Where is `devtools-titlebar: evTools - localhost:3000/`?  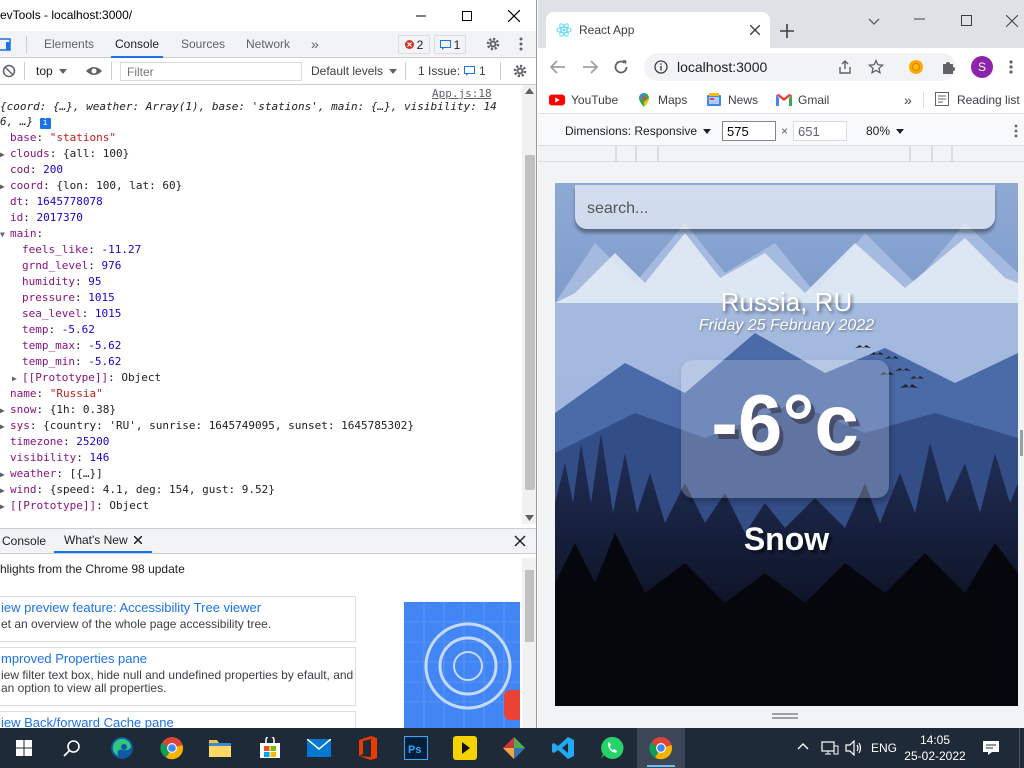 devtools-titlebar: evTools - localhost:3000/ is located at coordinates (268, 15).